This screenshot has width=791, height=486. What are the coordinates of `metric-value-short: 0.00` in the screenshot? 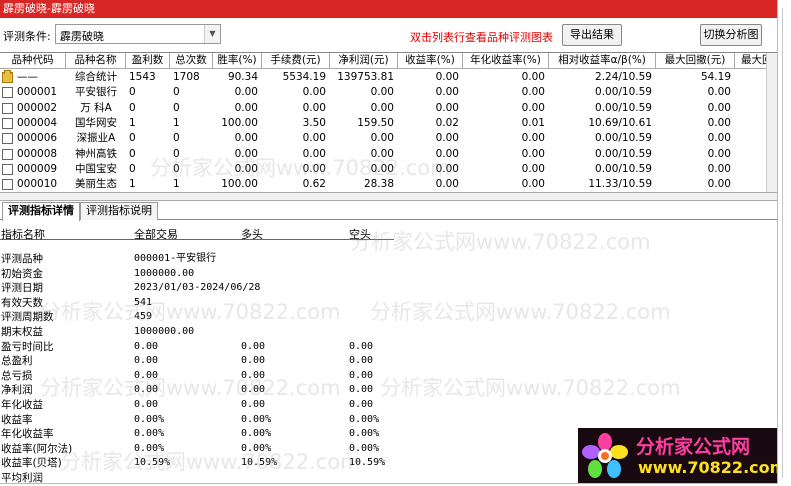 It's located at (361, 375).